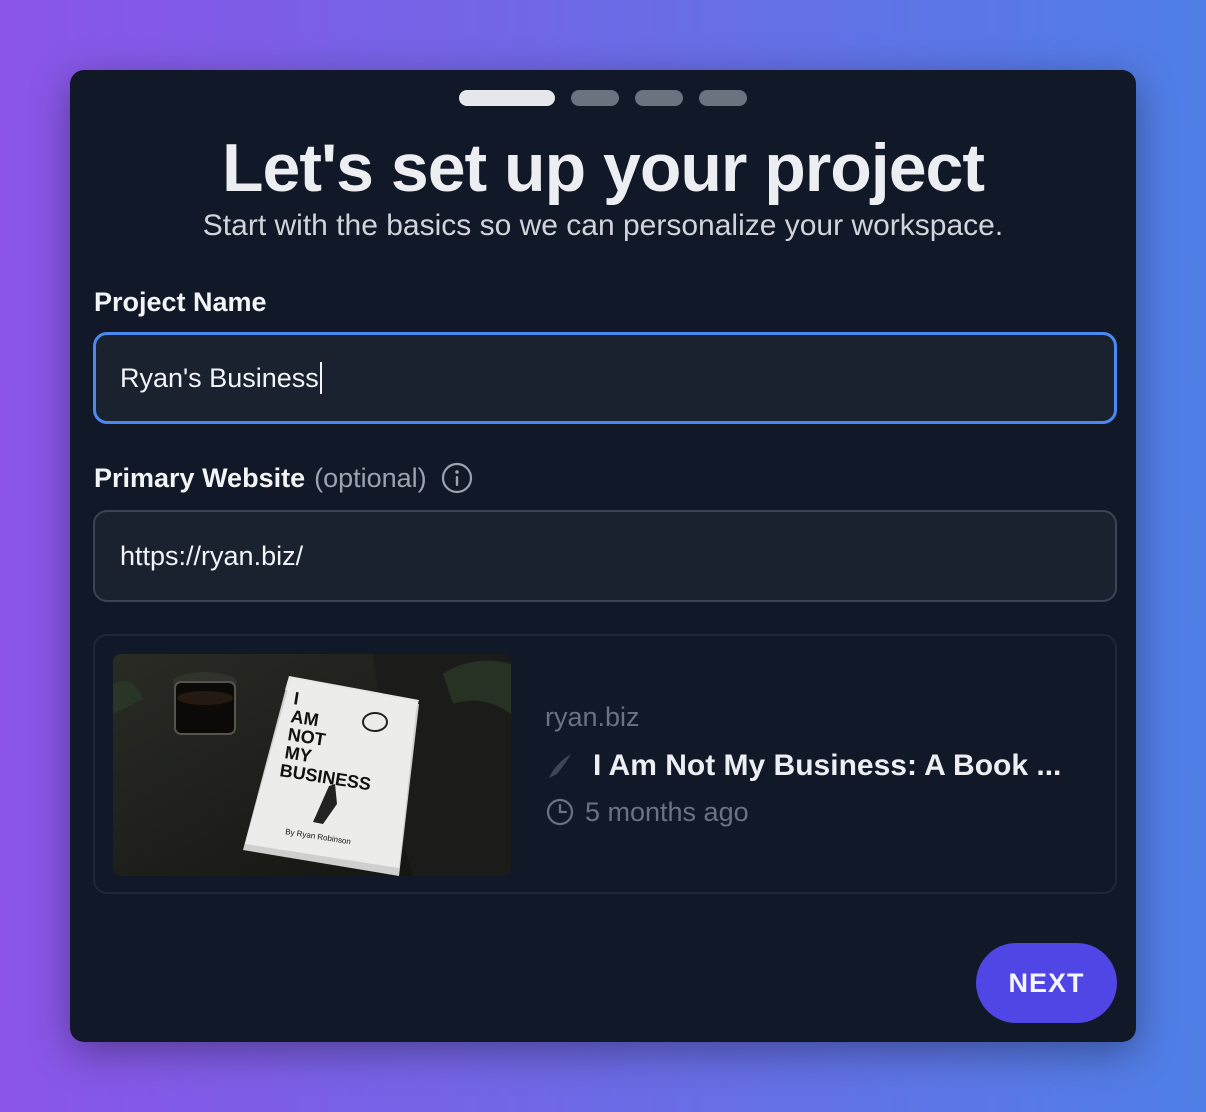 The height and width of the screenshot is (1112, 1206). What do you see at coordinates (605, 378) in the screenshot?
I see `project-name-input: Ryan's Business` at bounding box center [605, 378].